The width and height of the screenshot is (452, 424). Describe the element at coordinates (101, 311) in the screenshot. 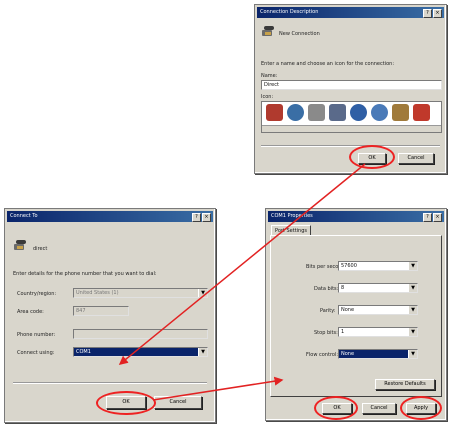

I see `area-code-input: 847` at that location.